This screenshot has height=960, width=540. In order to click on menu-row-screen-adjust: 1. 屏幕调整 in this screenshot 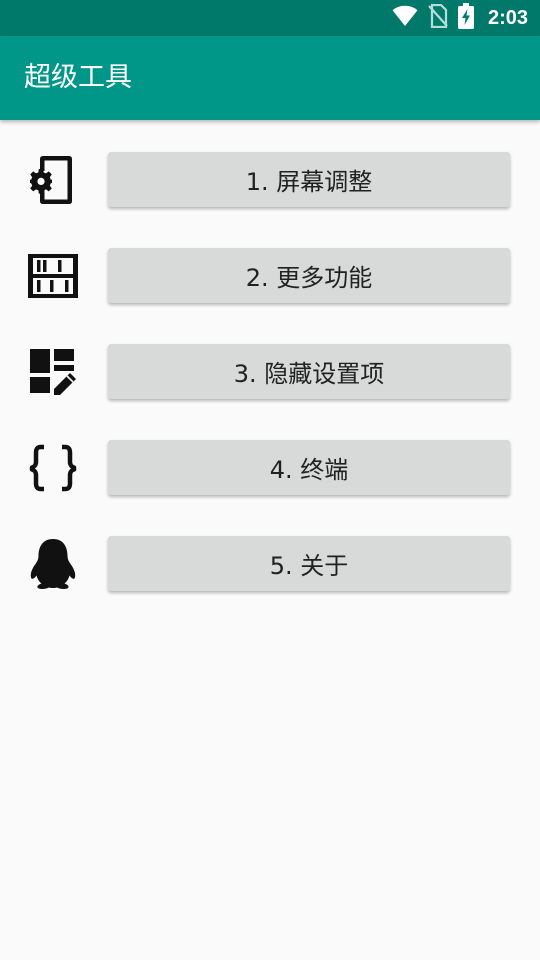, I will do `click(270, 180)`.